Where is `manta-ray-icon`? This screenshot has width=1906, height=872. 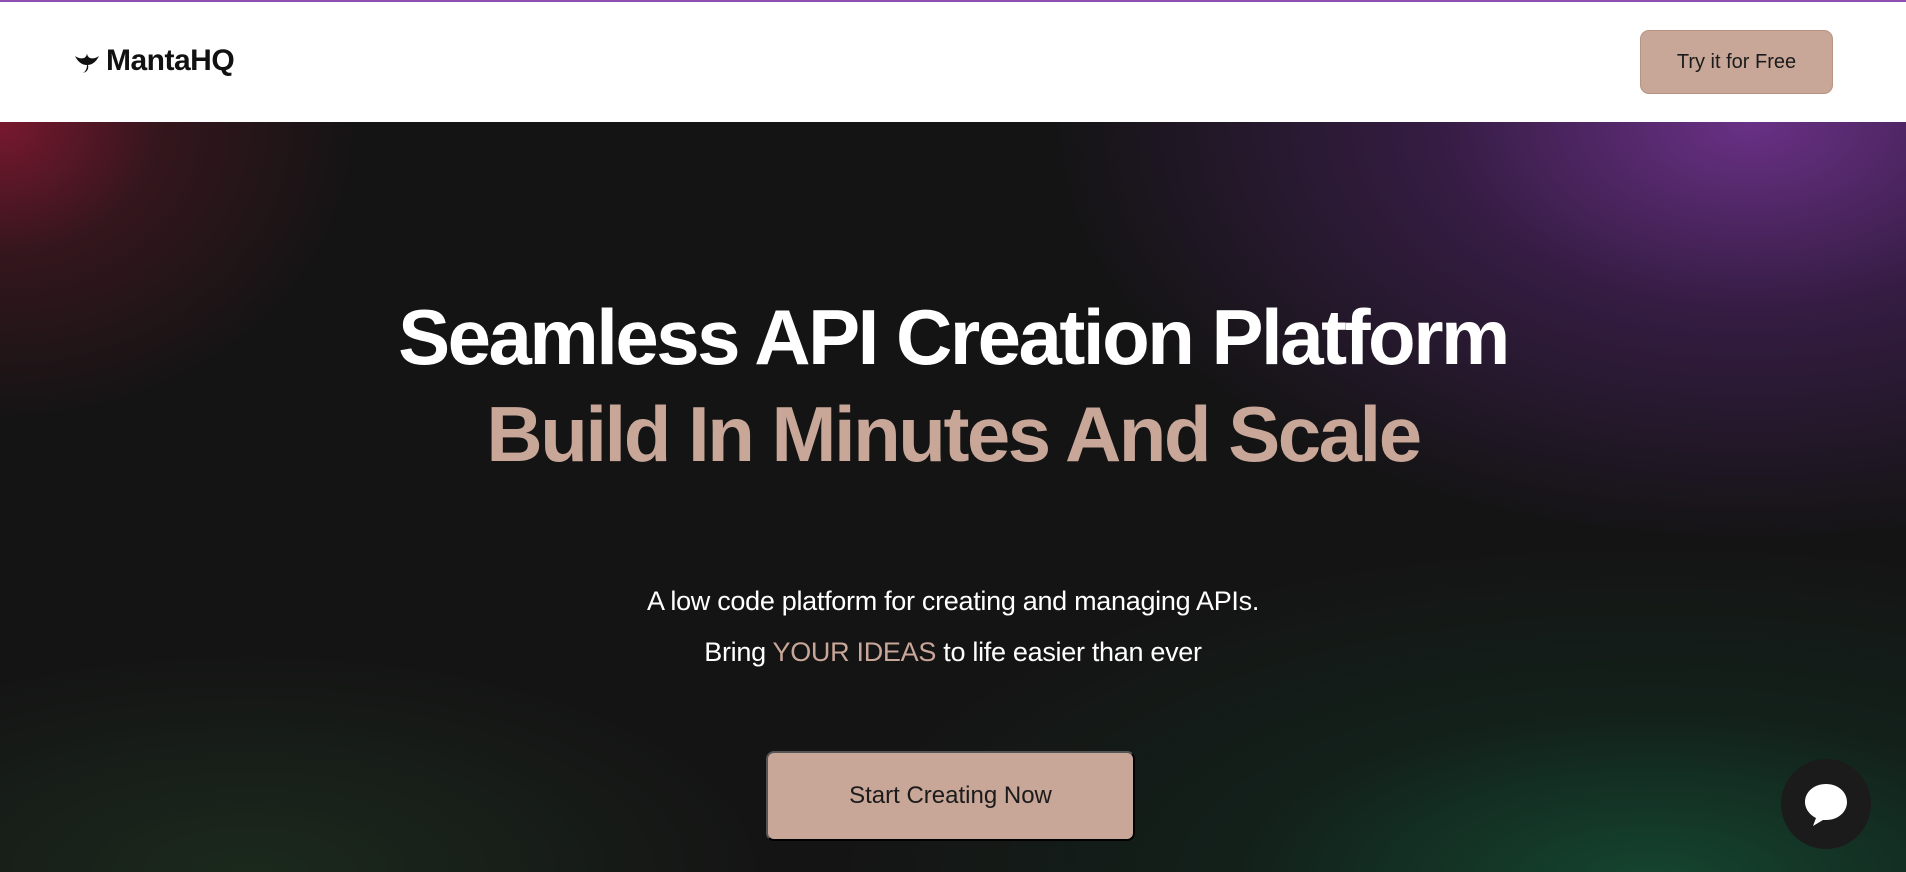 manta-ray-icon is located at coordinates (87, 63).